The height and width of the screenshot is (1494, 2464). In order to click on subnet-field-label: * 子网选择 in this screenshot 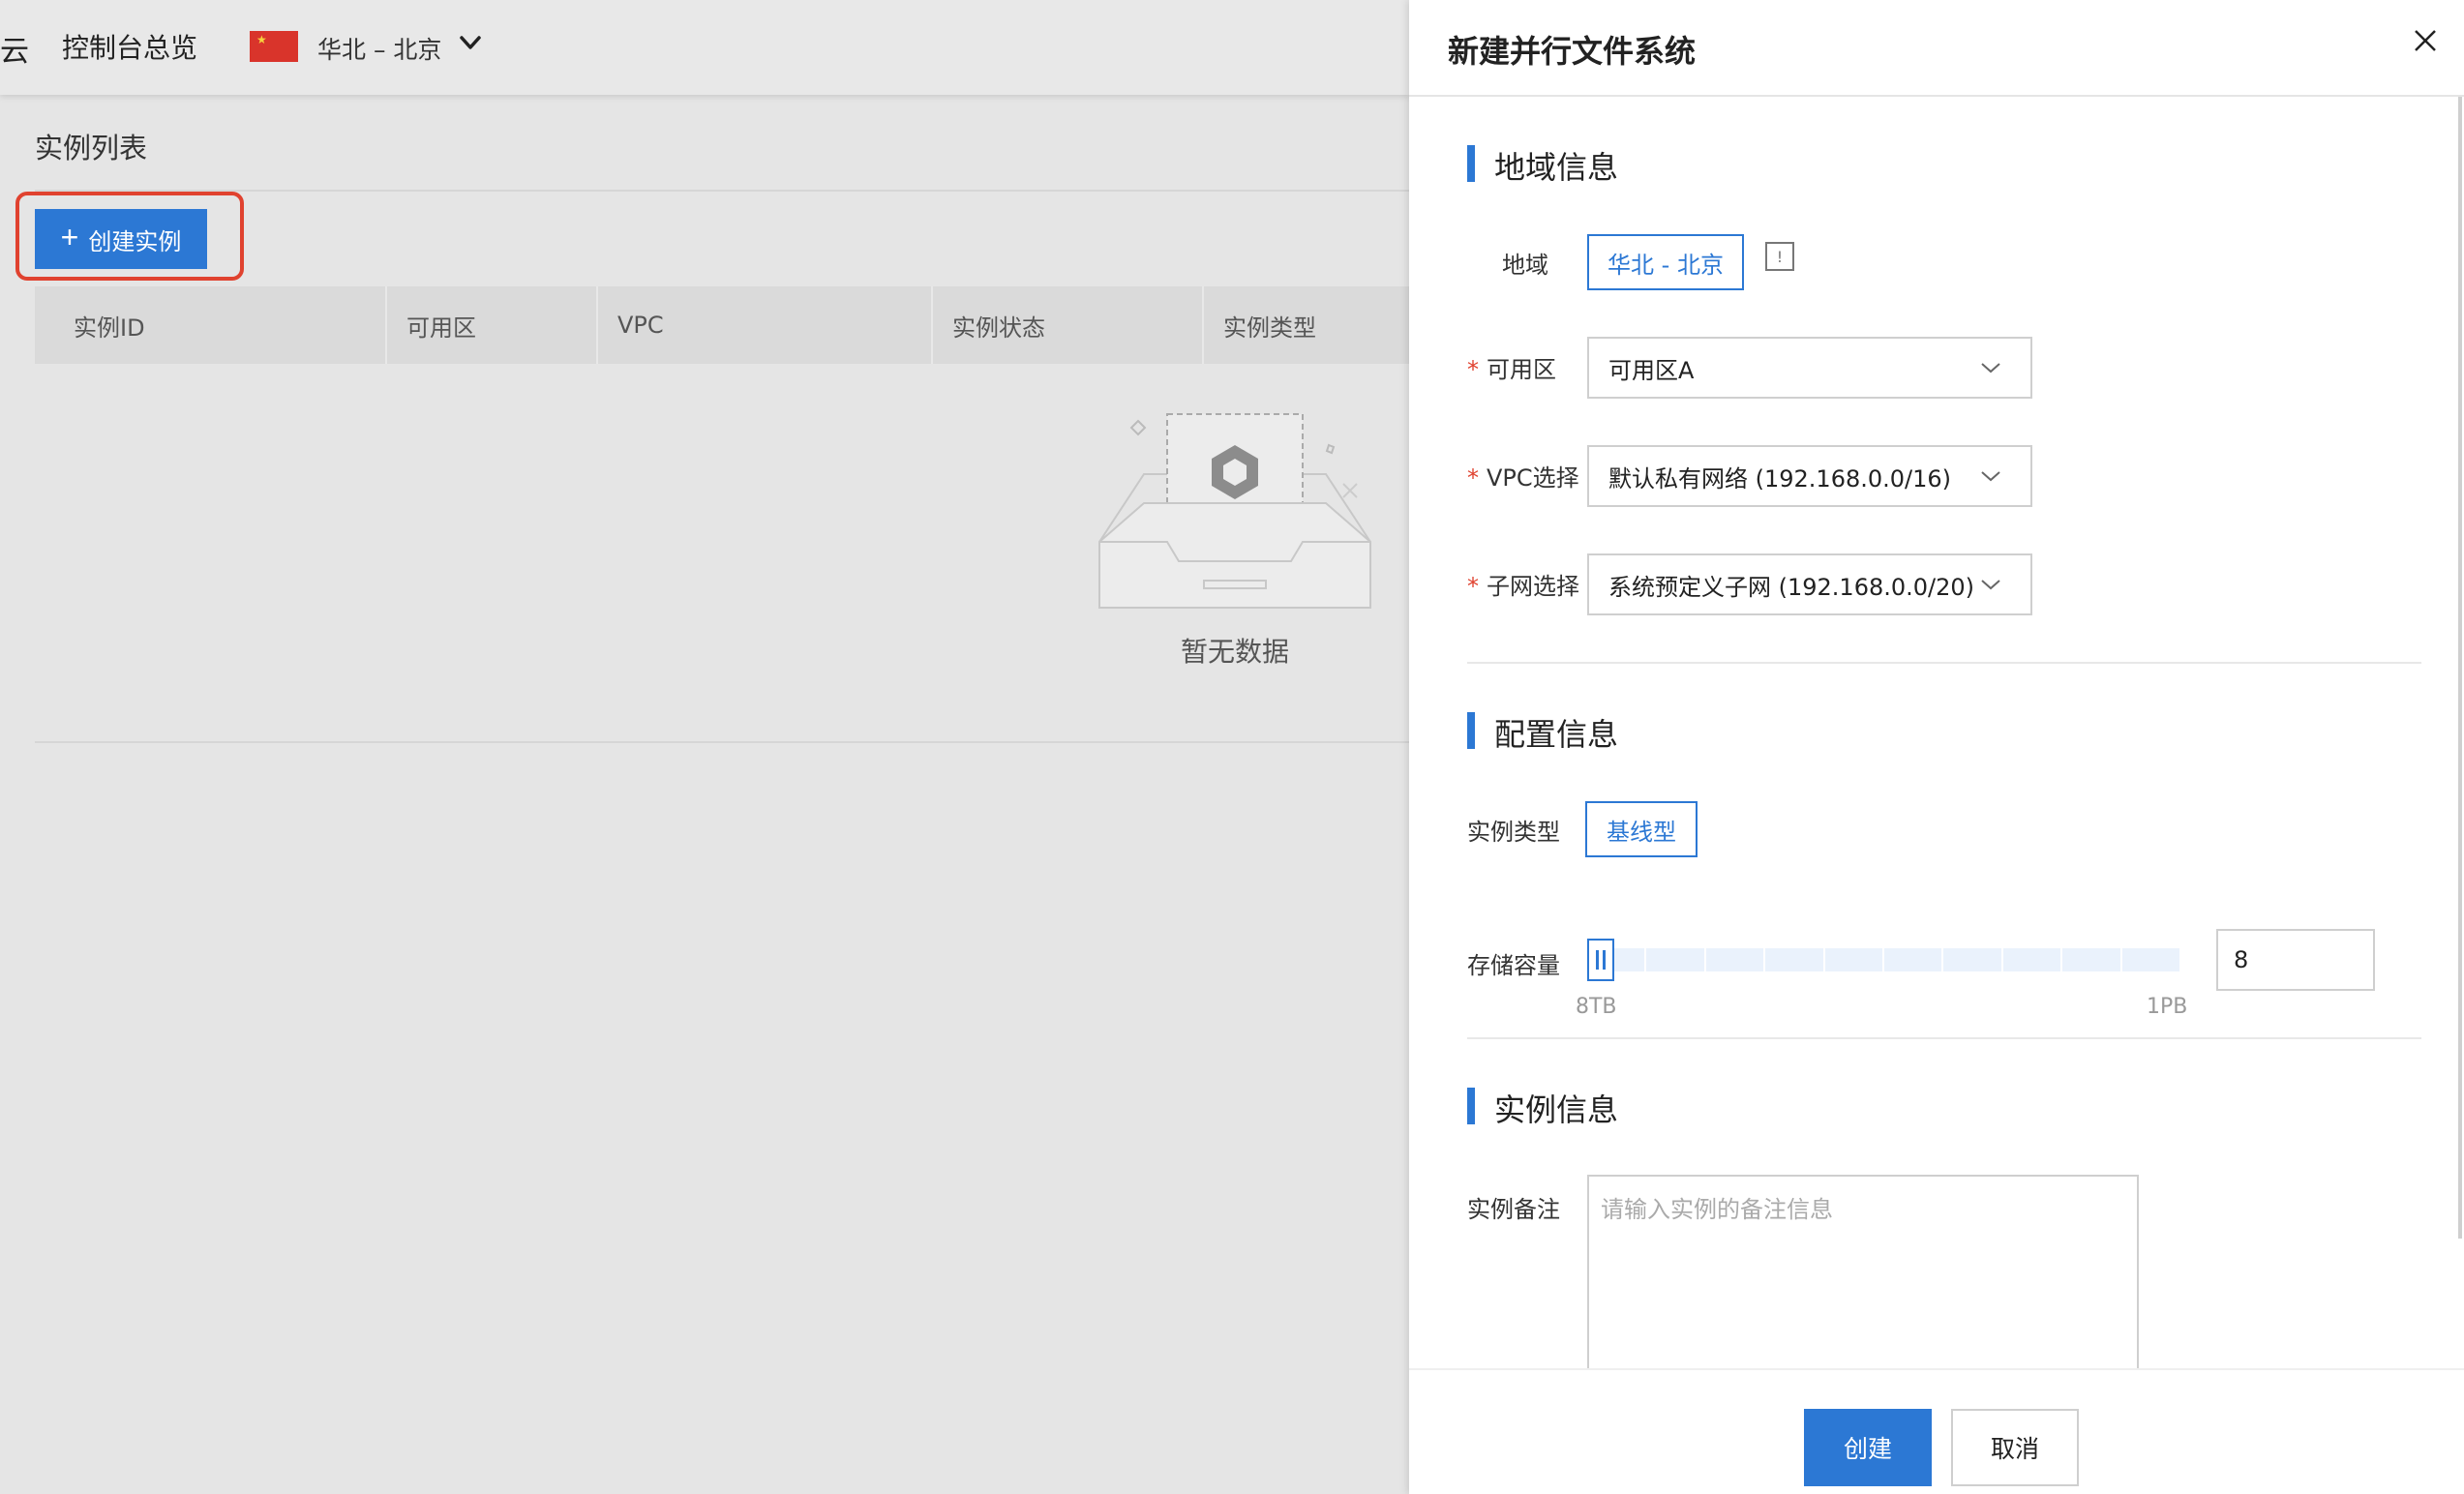, I will do `click(1523, 584)`.